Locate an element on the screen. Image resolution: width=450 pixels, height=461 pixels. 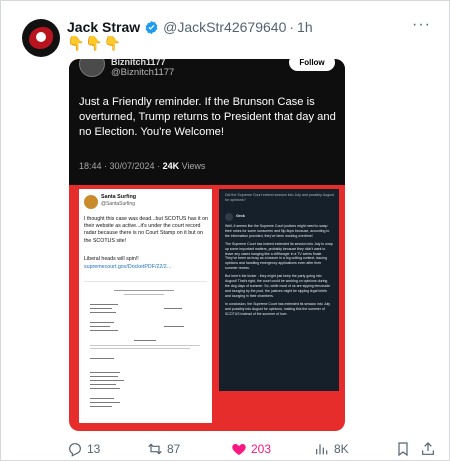
heart-icon is located at coordinates (239, 449).